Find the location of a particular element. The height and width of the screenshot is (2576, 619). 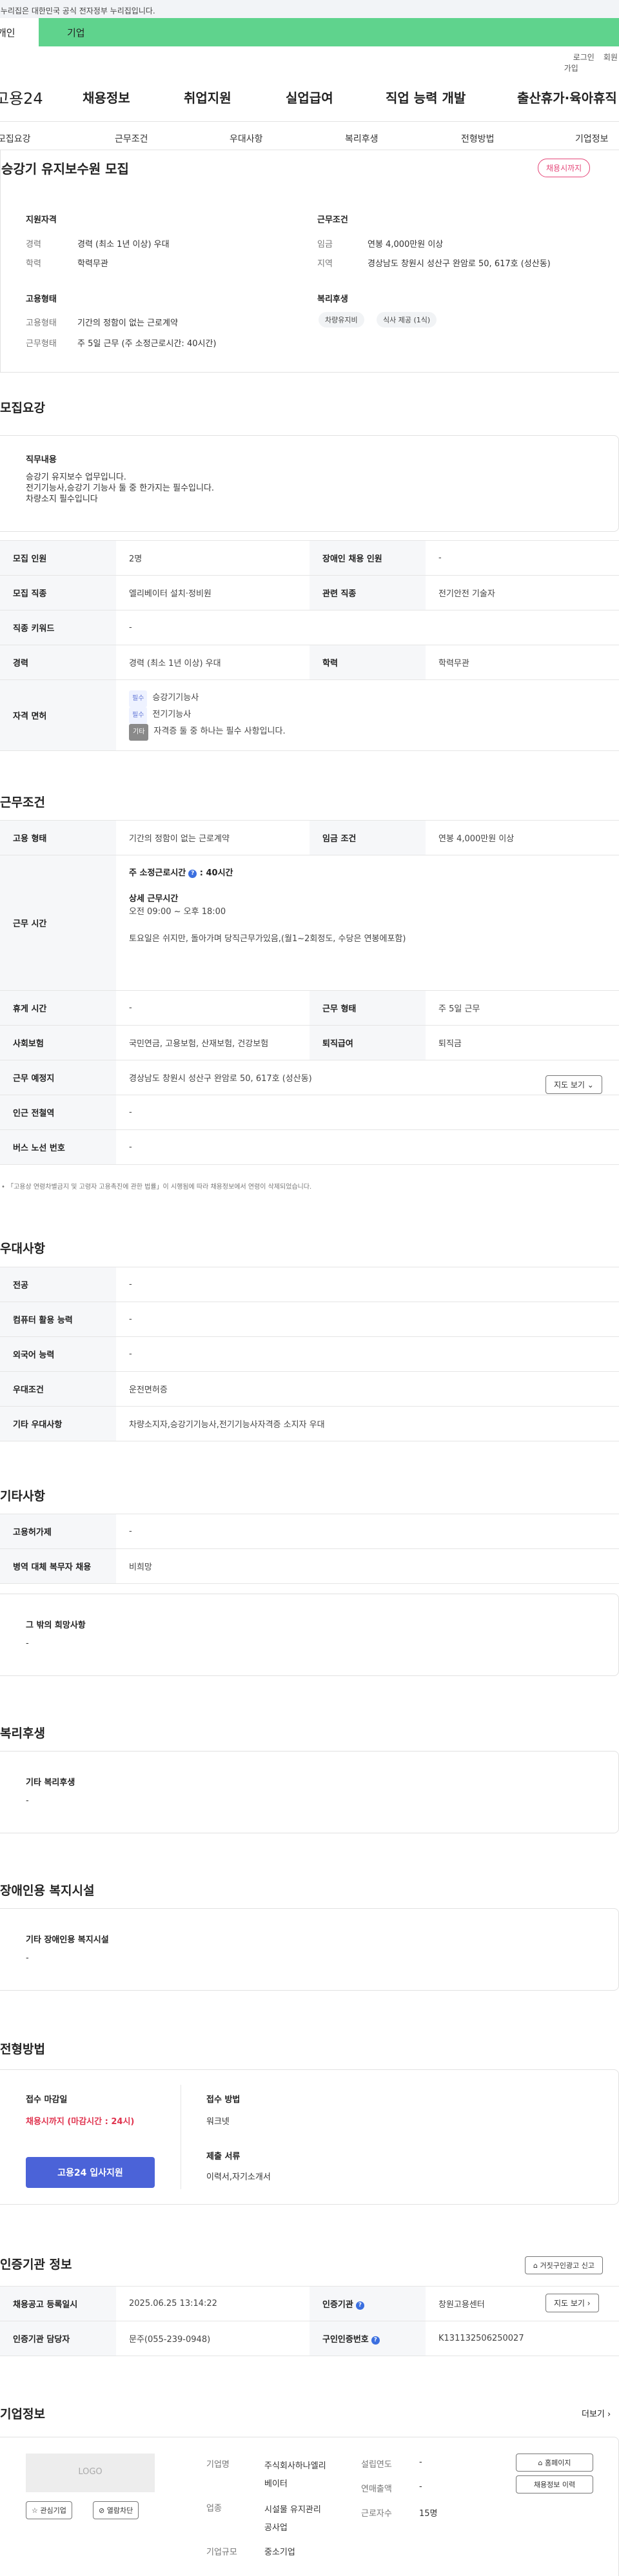

gov-banner: 이 누리집은 대한민국 공식 전자정부 누리집입니다. is located at coordinates (309, 9).